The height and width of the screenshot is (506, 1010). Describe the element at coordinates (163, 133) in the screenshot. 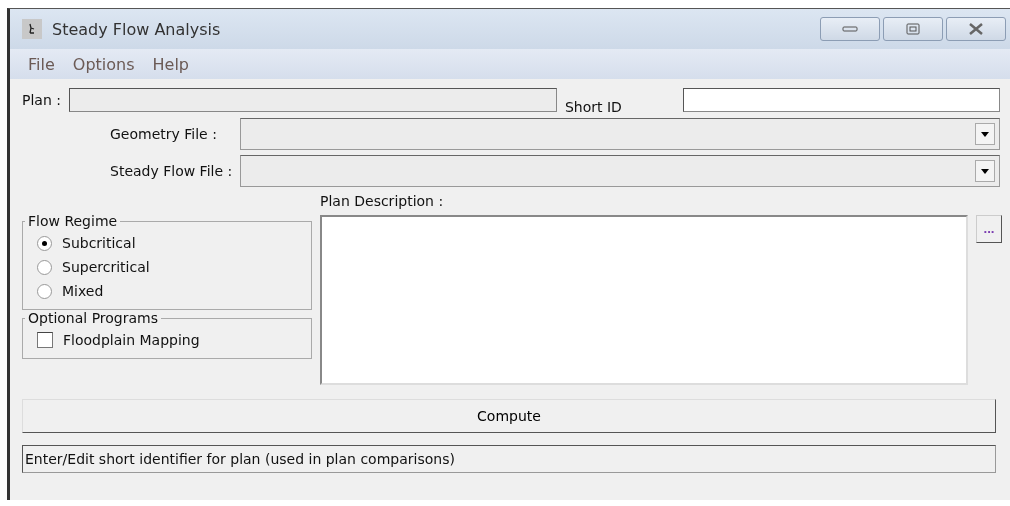

I see `geometry-file-label: Geometry File :` at that location.